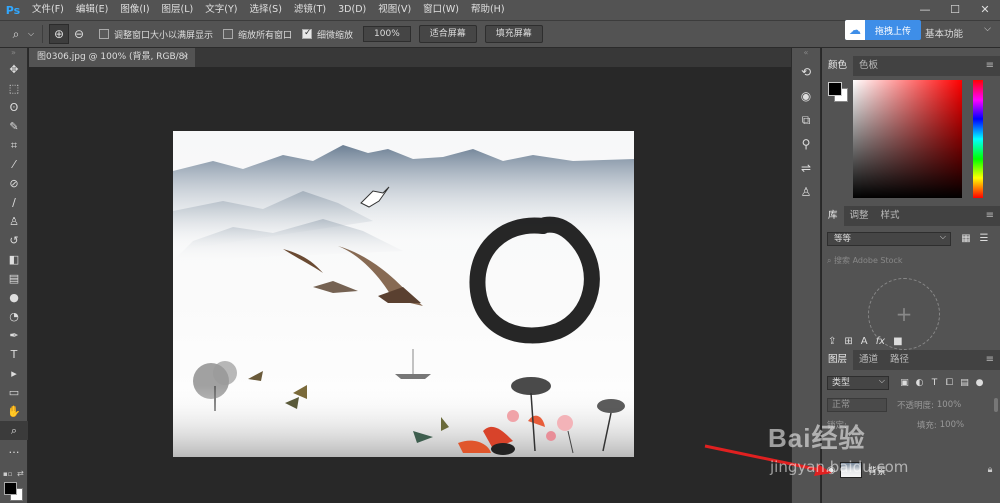 Image resolution: width=1000 pixels, height=503 pixels. I want to click on tab-paths: 路径, so click(899, 360).